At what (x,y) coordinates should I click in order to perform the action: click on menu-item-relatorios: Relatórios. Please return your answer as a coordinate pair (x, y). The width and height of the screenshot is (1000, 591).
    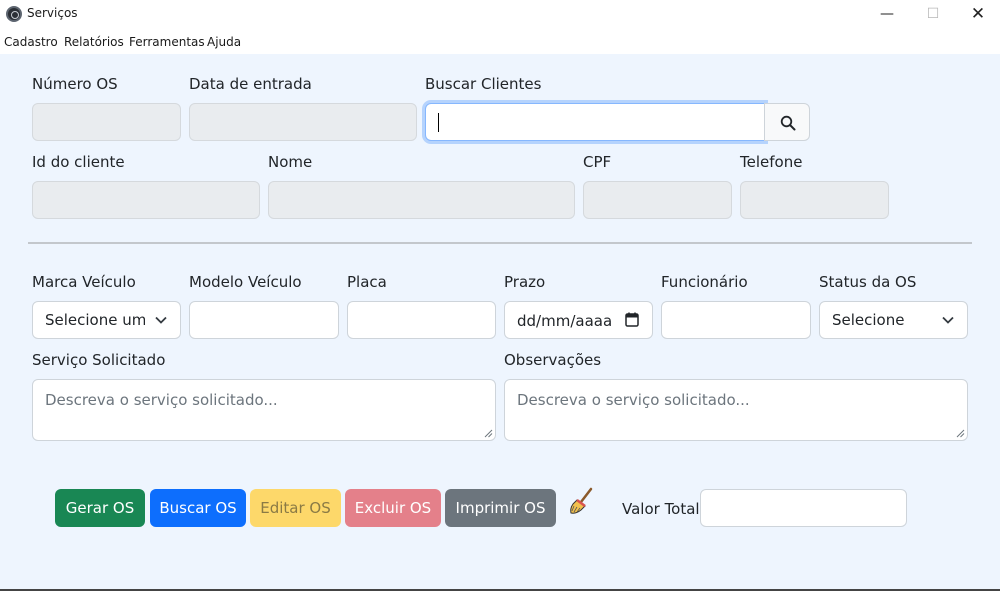
    Looking at the image, I should click on (94, 42).